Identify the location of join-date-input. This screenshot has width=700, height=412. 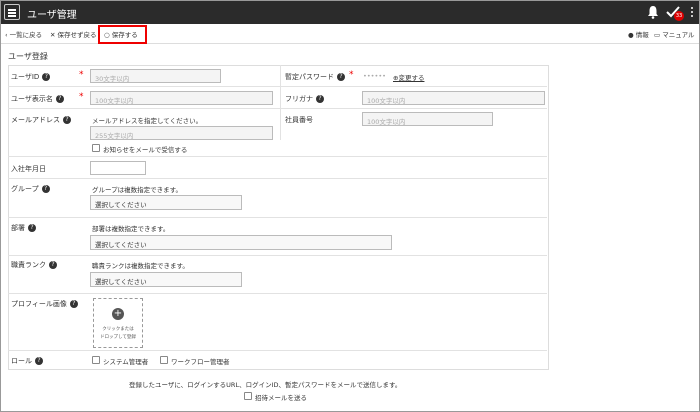
(118, 168).